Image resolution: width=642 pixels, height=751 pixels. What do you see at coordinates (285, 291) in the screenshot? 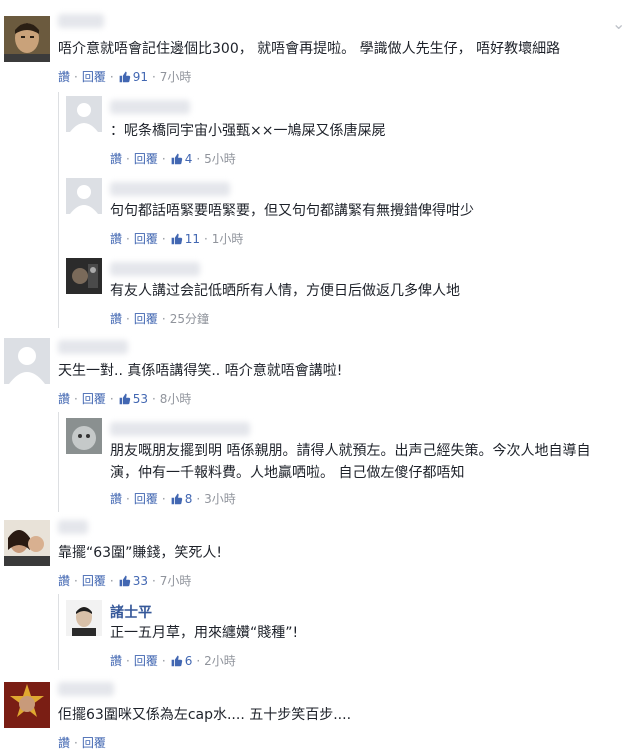
I see `comment-text: 有友人講过会記低晒所有人情，方便日后做返几多俾人地` at bounding box center [285, 291].